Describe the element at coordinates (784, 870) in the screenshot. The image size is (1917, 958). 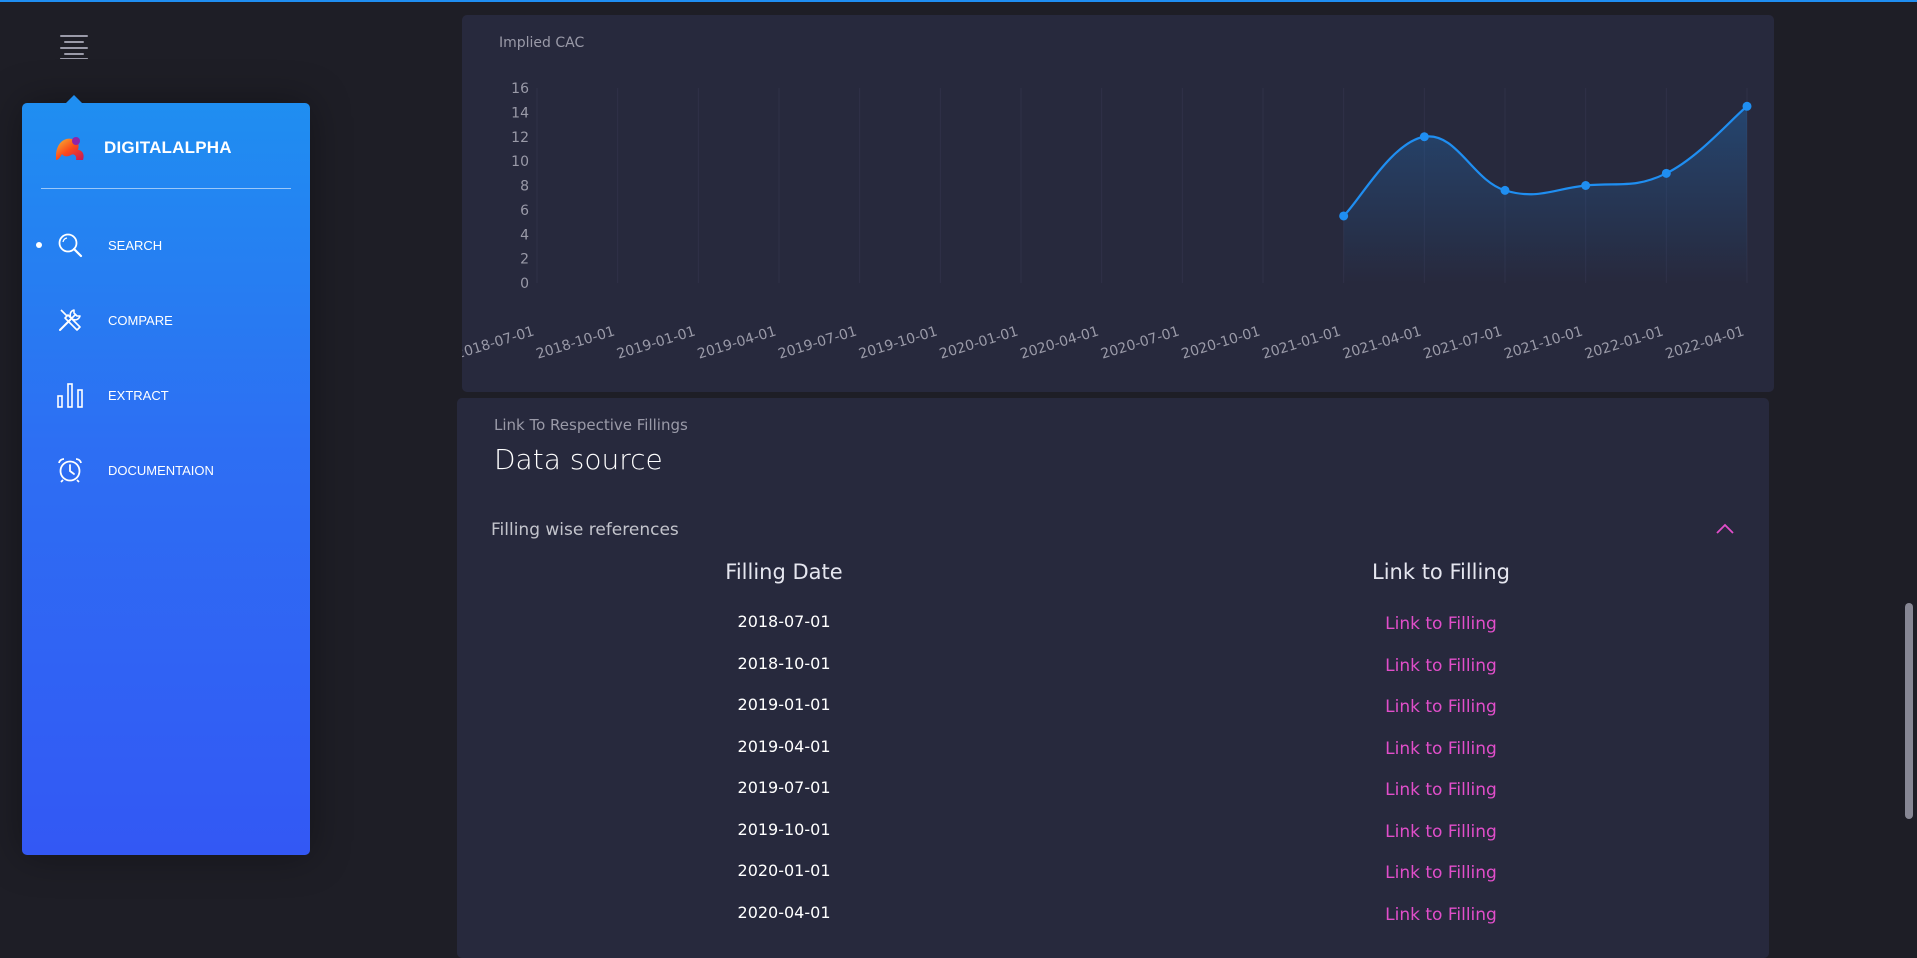
I see `filling-date-cell: 2020-01-01` at that location.